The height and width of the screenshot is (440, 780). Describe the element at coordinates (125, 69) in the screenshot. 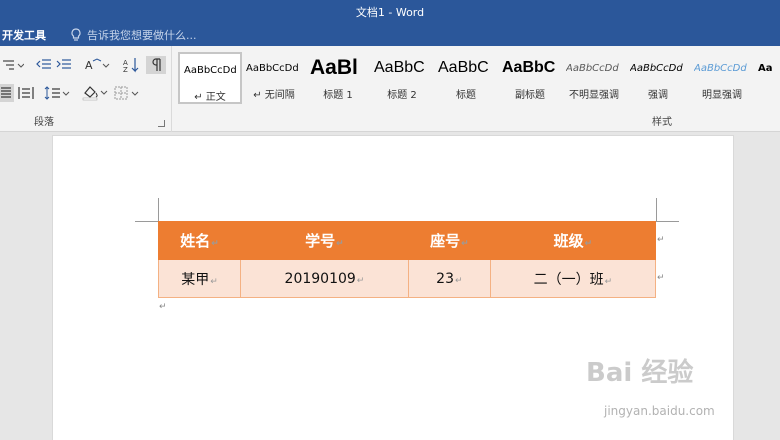

I see `svg-text: Z` at that location.